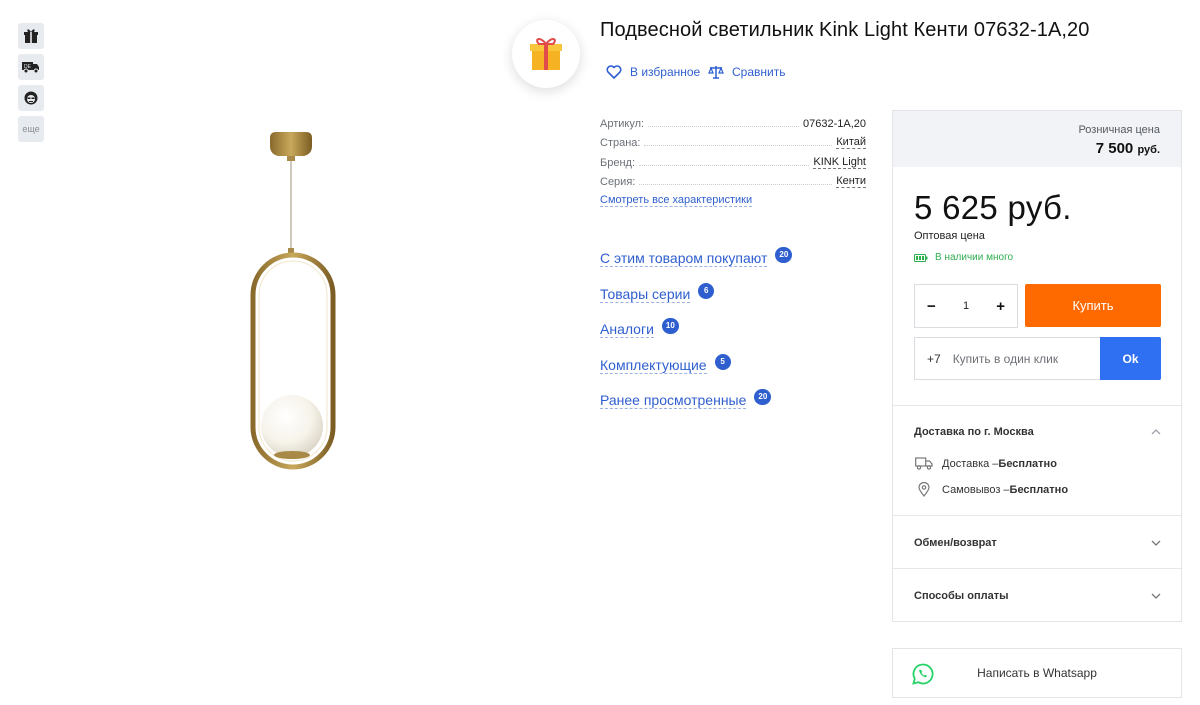 The height and width of the screenshot is (705, 1200). I want to click on delivery-label: Доставка –, so click(970, 463).